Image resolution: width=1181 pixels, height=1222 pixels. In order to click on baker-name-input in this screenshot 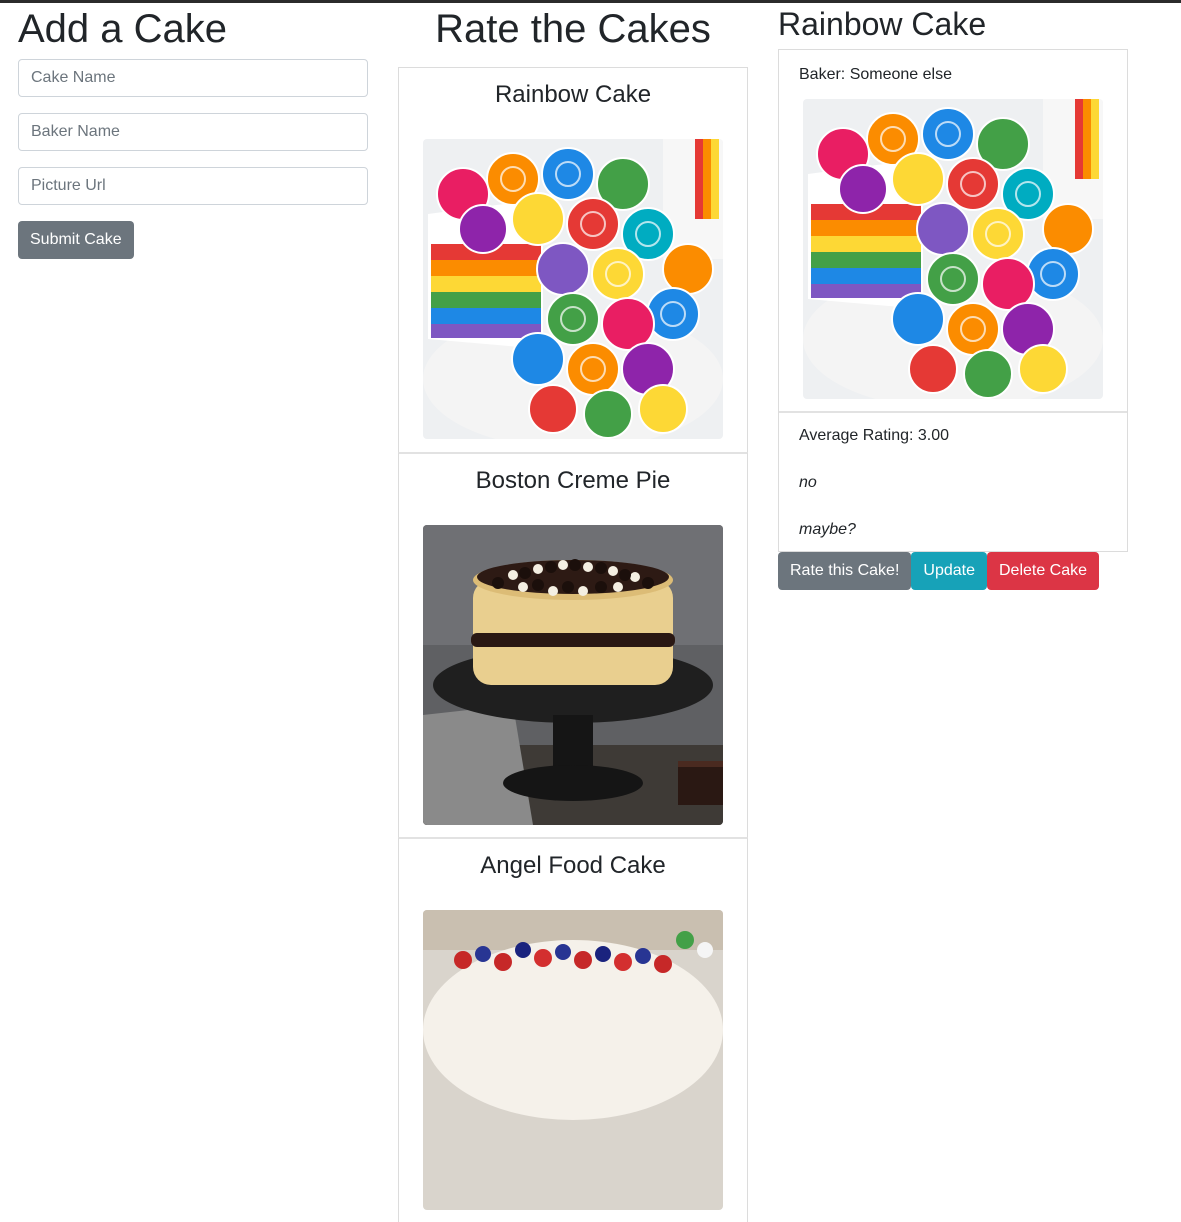, I will do `click(193, 132)`.